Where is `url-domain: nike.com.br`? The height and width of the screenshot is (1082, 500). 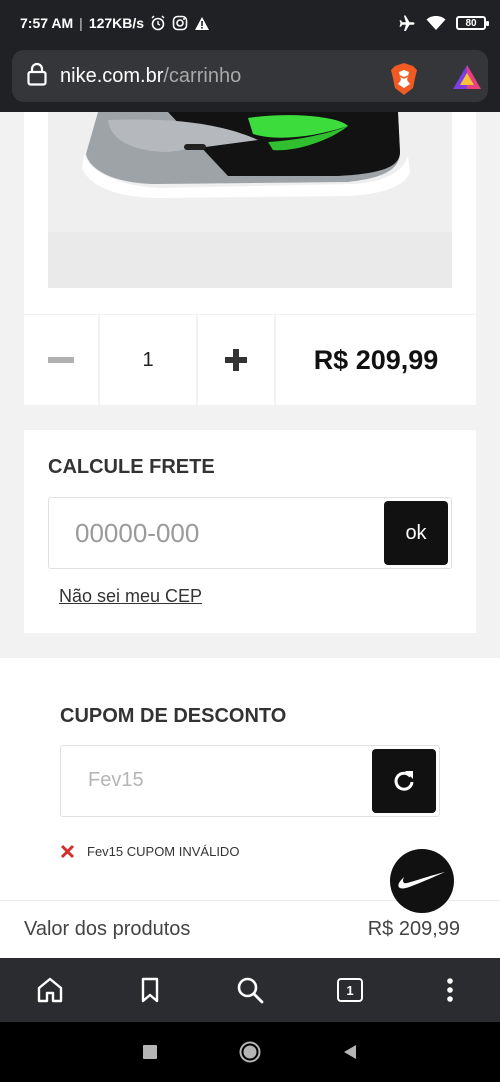
url-domain: nike.com.br is located at coordinates (112, 75).